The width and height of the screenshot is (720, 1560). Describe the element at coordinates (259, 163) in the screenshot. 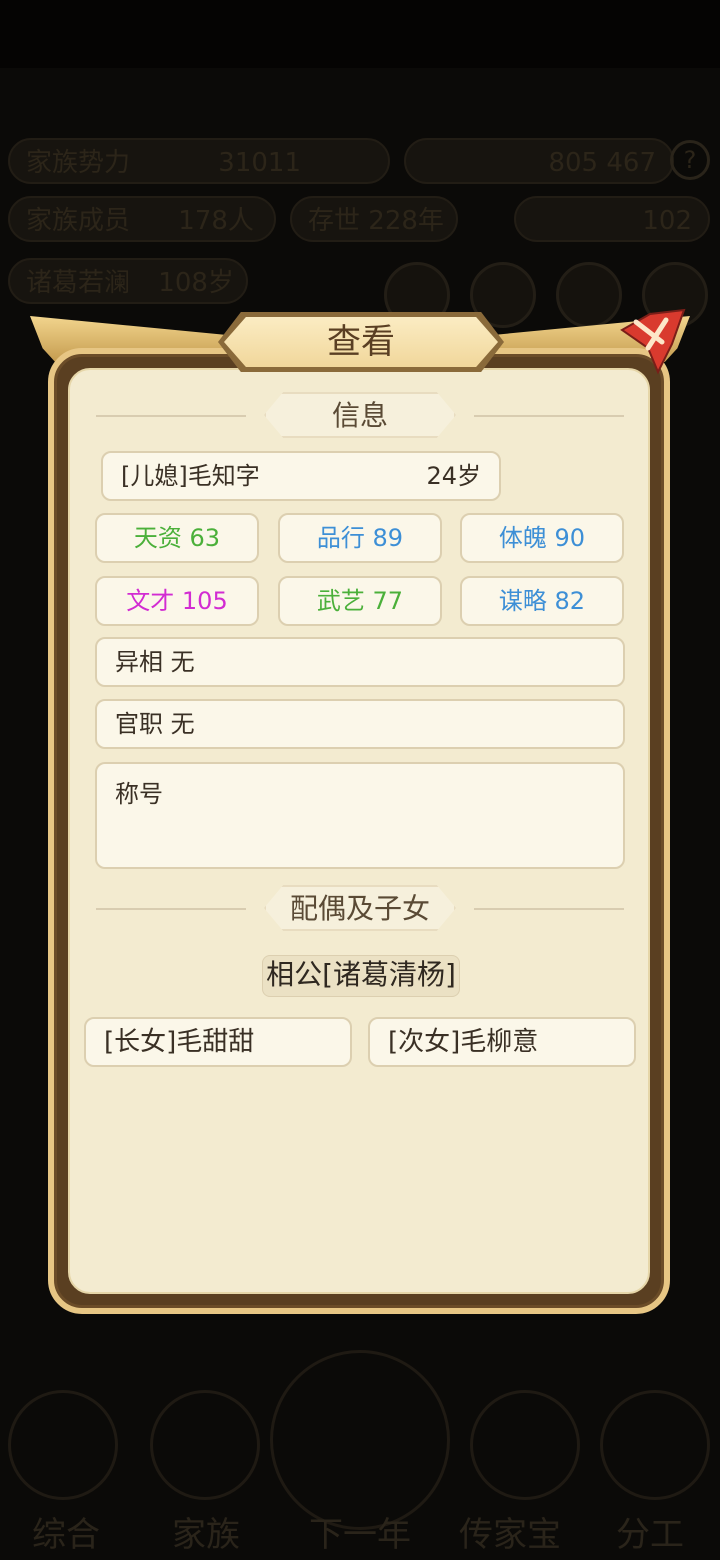

I see `family-power-value: 31011` at that location.